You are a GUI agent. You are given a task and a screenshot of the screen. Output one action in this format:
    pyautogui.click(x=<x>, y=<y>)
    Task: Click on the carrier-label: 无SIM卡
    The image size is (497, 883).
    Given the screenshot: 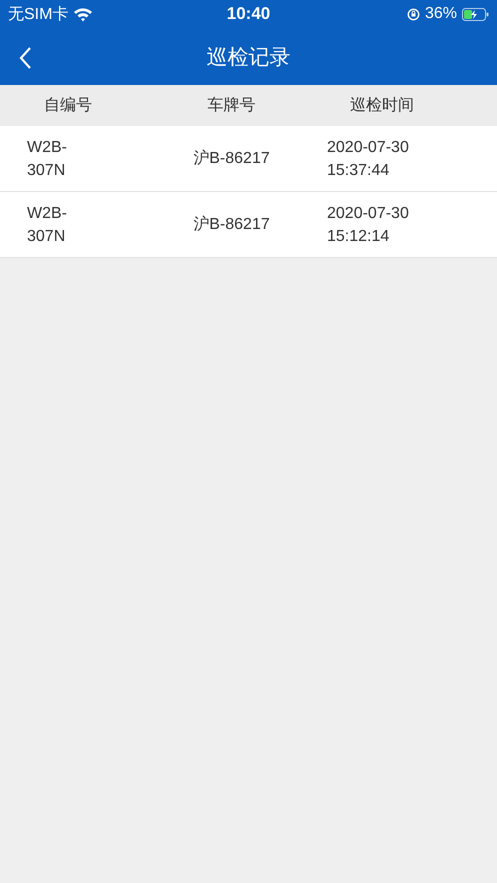 What is the action you would take?
    pyautogui.click(x=38, y=14)
    